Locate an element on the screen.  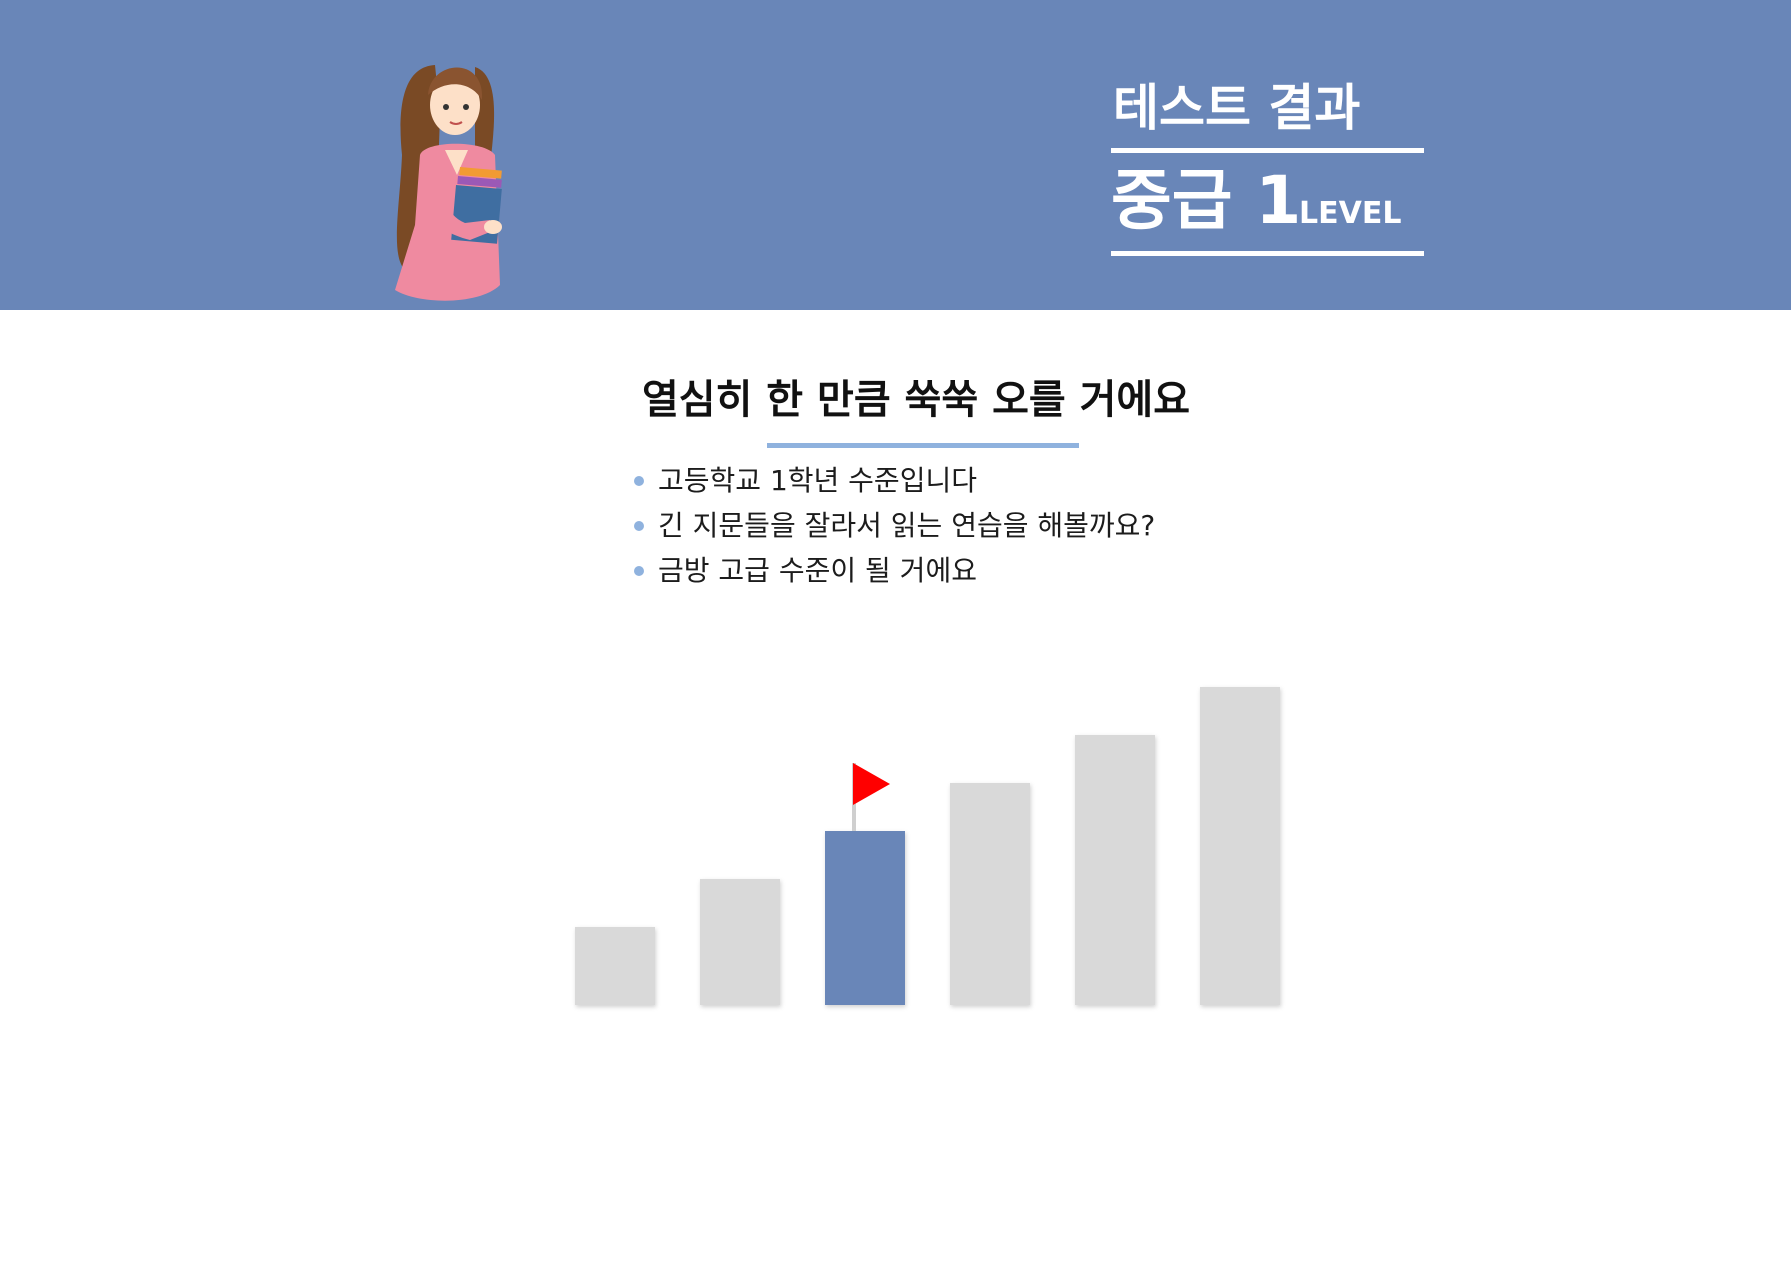
list-item: 금방 고급 수준이 될 거에요 is located at coordinates (893, 570).